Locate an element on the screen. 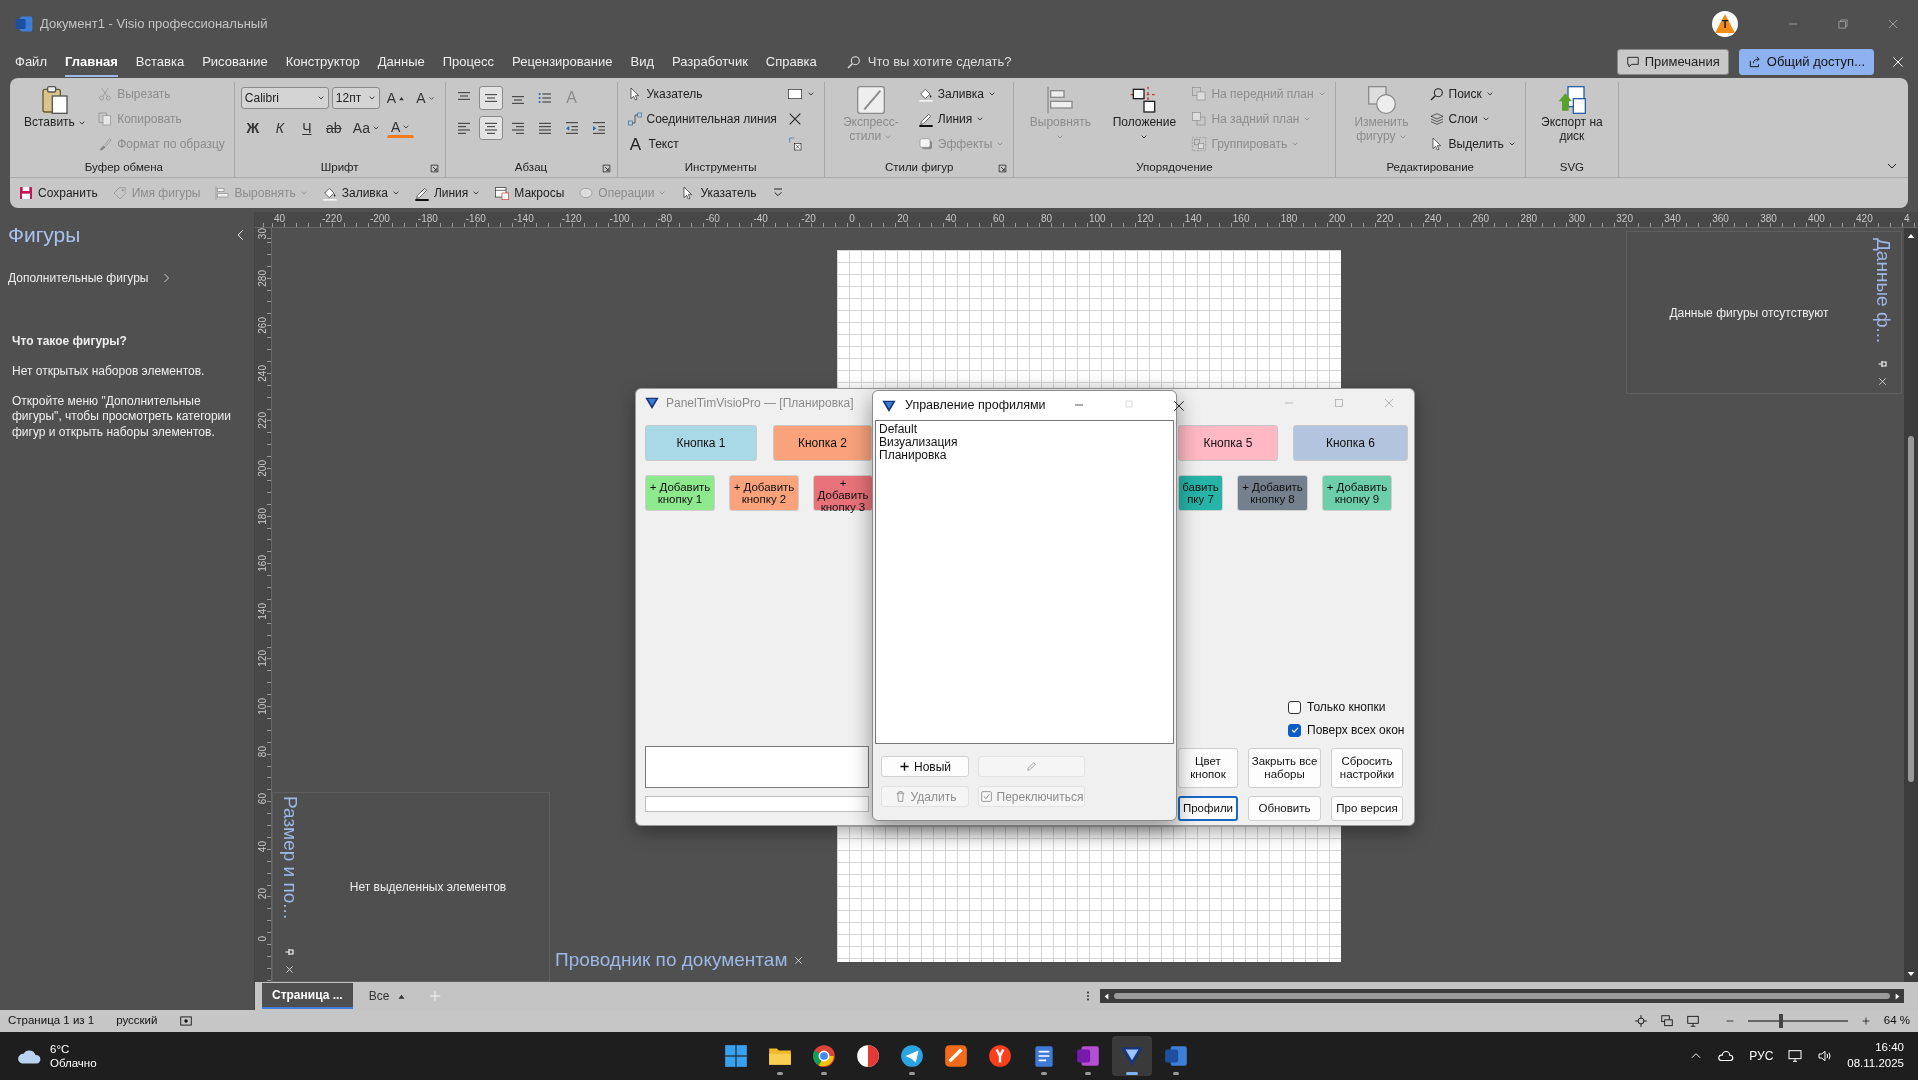  window-title: Документ1 - Visio профессиональный is located at coordinates (154, 24).